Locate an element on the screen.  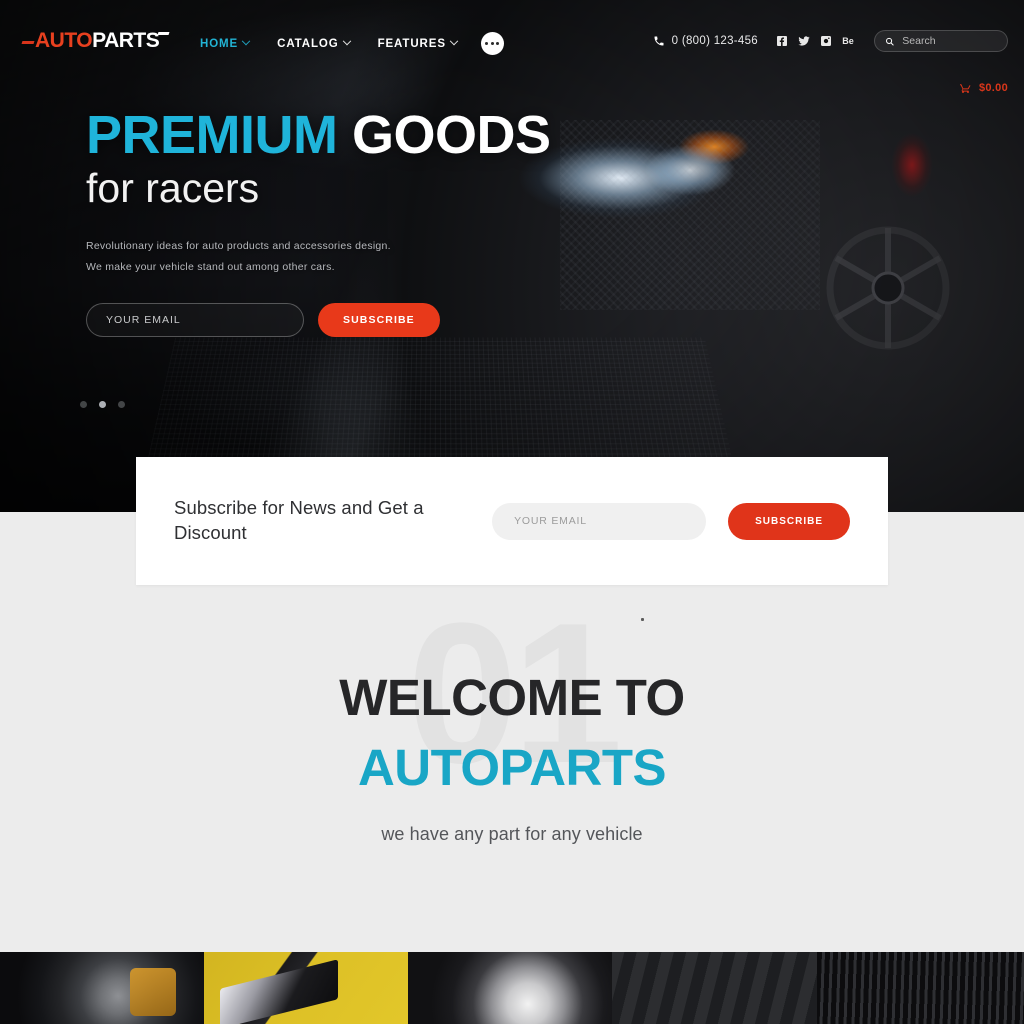
ellipsis-dot-1-icon is located at coordinates (487, 43).